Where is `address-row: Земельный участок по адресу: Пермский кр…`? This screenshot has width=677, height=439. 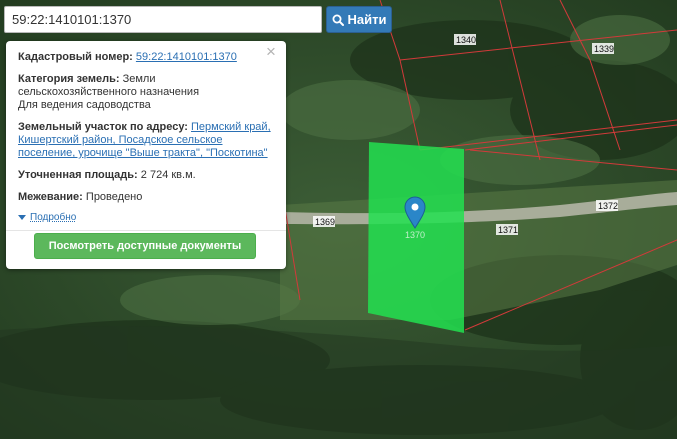 address-row: Земельный участок по адресу: Пермский кр… is located at coordinates (146, 140).